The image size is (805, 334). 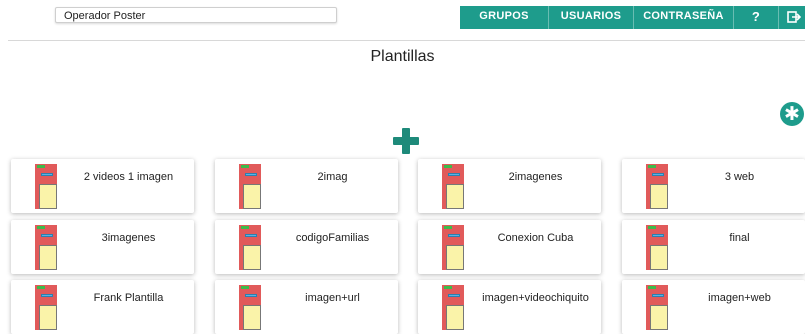 I want to click on template-card: 3imagenes, so click(x=102, y=247).